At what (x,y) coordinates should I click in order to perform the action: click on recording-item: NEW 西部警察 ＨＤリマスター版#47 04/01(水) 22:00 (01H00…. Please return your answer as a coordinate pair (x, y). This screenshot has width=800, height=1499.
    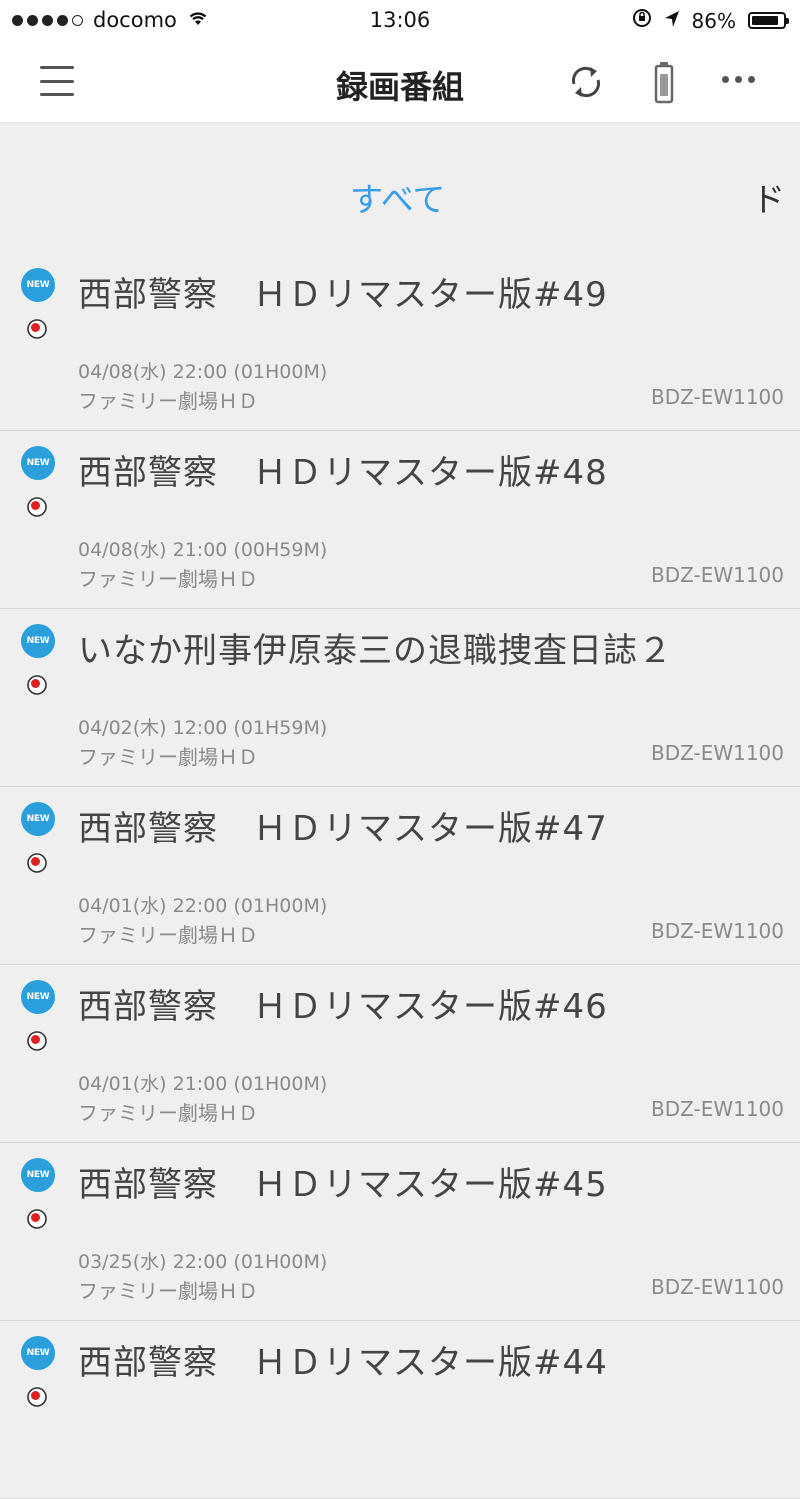
    Looking at the image, I should click on (400, 876).